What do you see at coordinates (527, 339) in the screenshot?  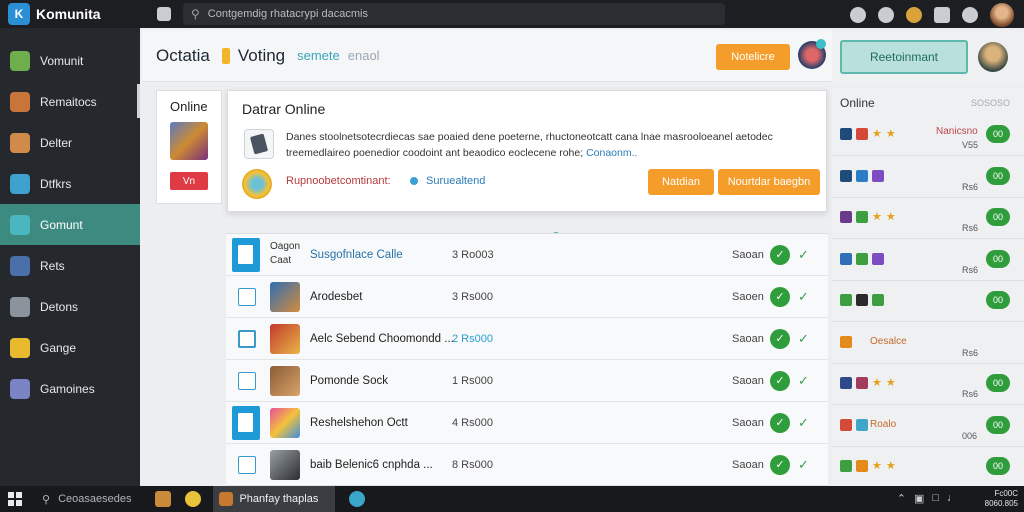 I see `table-row: Aelc Sebend Choomondd ... 2 Rs000 Saoan ✓ ✓` at bounding box center [527, 339].